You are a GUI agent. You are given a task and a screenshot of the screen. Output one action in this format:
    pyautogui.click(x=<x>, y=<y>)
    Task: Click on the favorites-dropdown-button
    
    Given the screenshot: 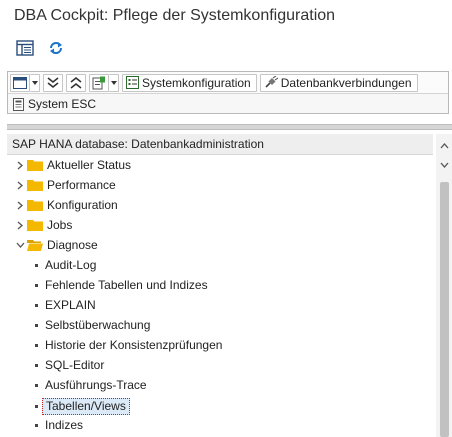 What is the action you would take?
    pyautogui.click(x=114, y=82)
    